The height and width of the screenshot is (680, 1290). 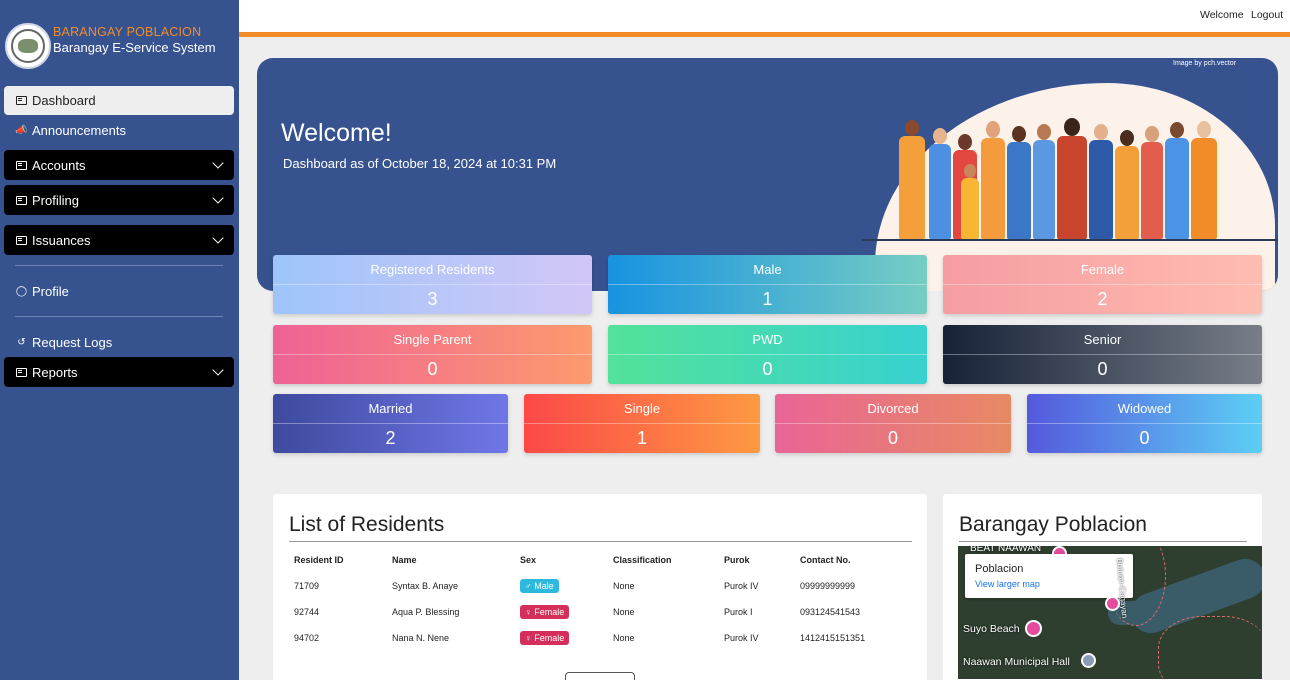 What do you see at coordinates (1070, 240) in the screenshot?
I see `illustration-ground` at bounding box center [1070, 240].